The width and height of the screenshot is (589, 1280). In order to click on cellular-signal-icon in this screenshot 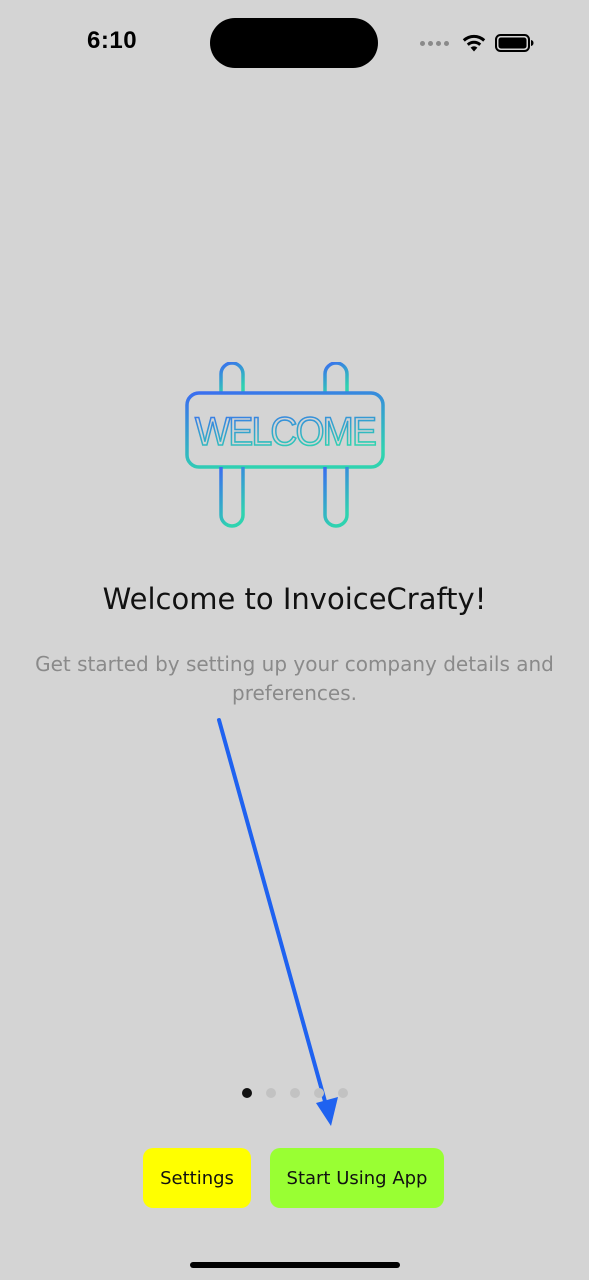, I will do `click(434, 43)`.